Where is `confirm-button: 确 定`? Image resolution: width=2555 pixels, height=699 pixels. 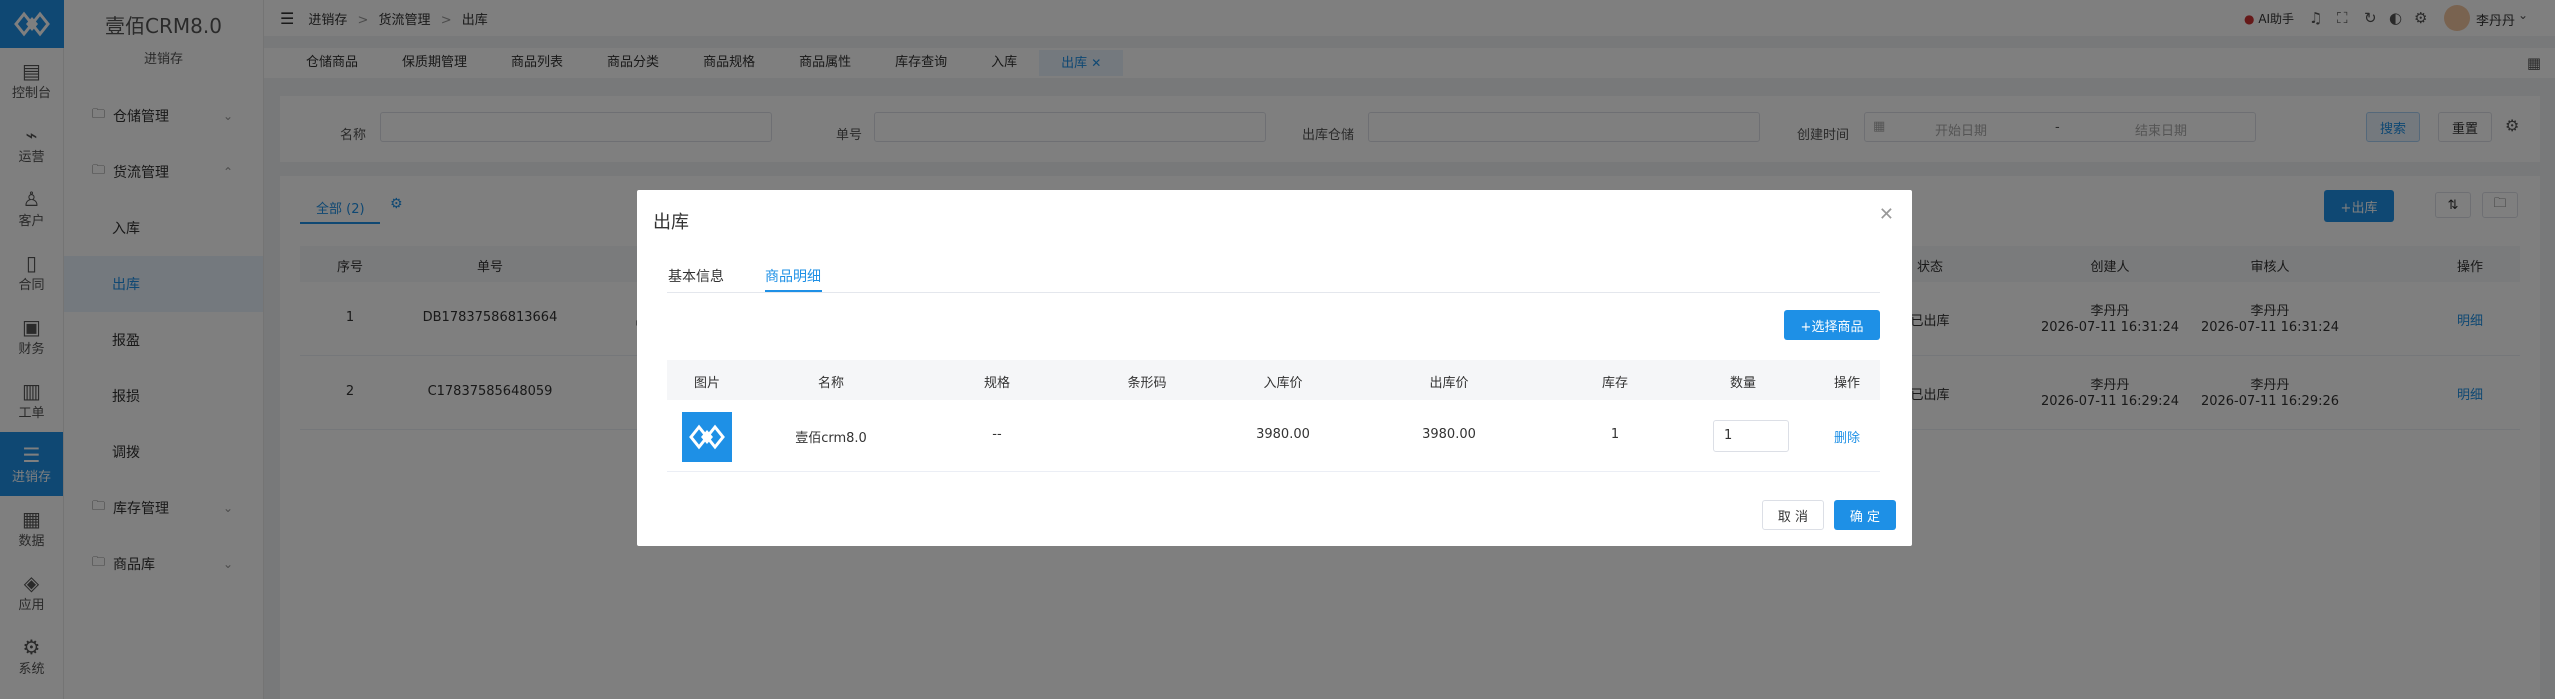
confirm-button: 确 定 is located at coordinates (1865, 515).